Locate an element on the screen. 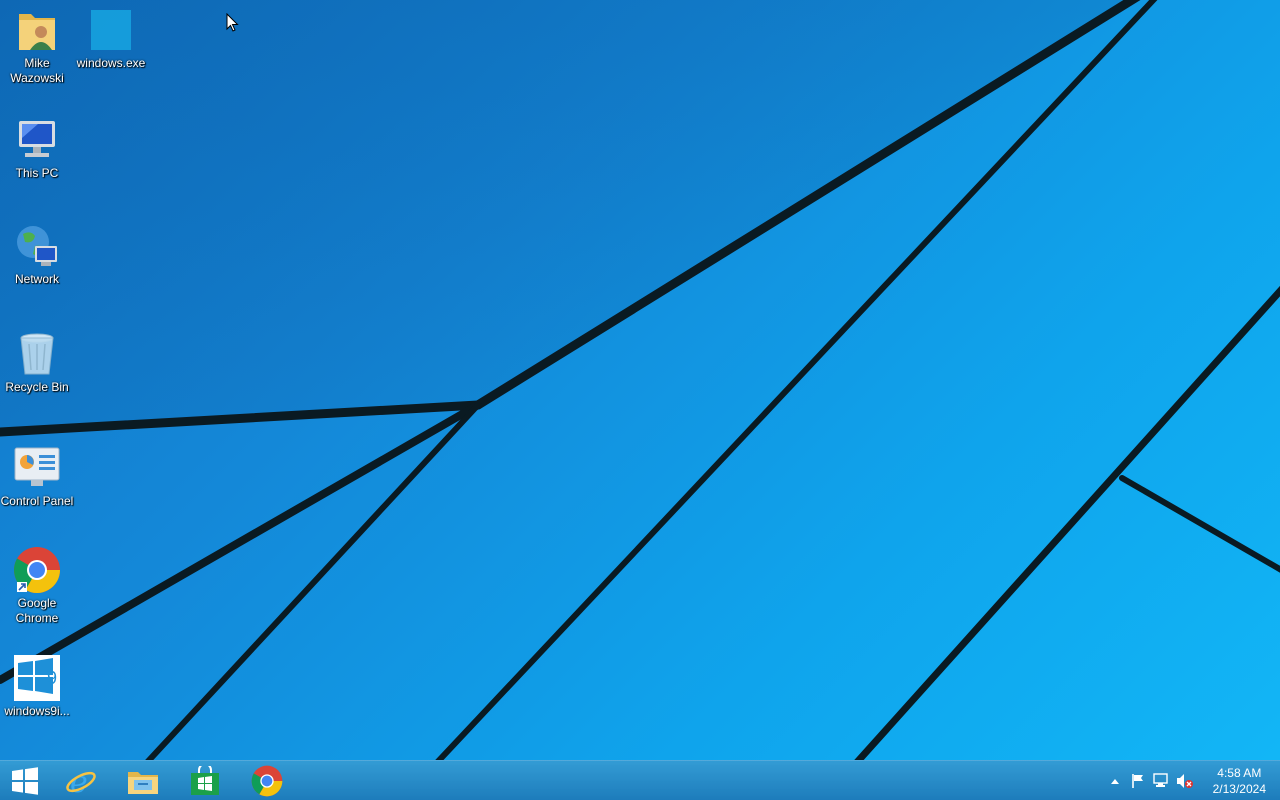 The image size is (1280, 800). desktop-icon-label: Recycle Bin is located at coordinates (37, 387).